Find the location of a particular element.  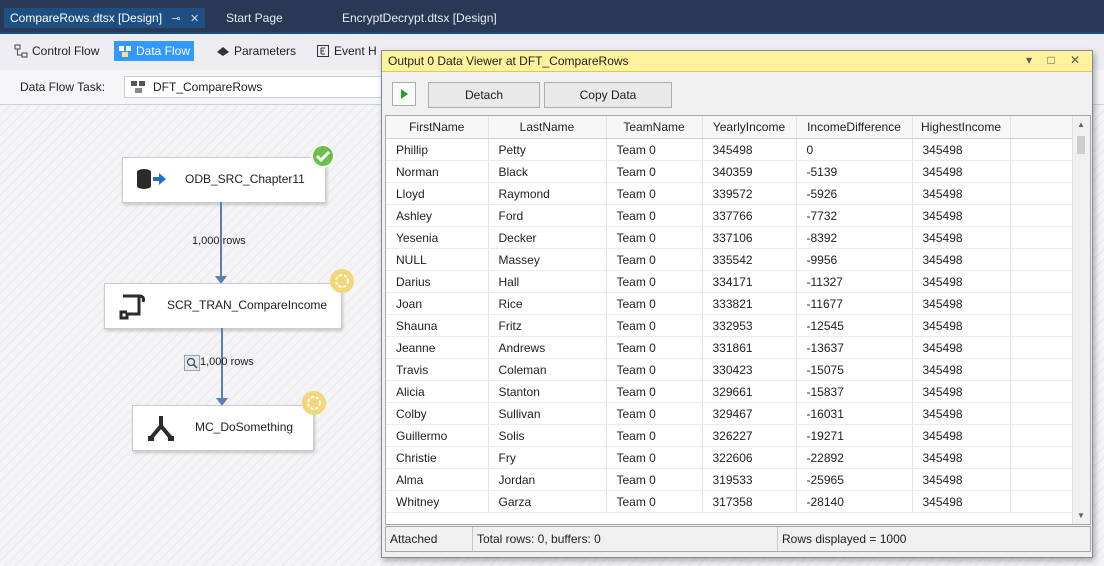

table-cell: 331861 is located at coordinates (749, 347).